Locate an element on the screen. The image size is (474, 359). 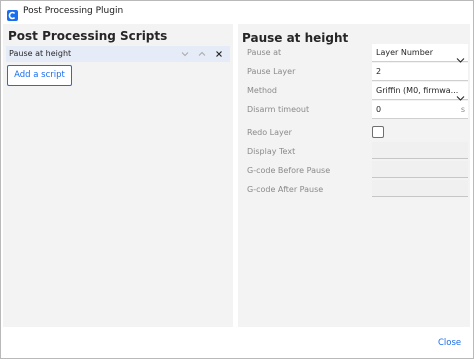
pause-layer-label: Pause Layer is located at coordinates (271, 71).